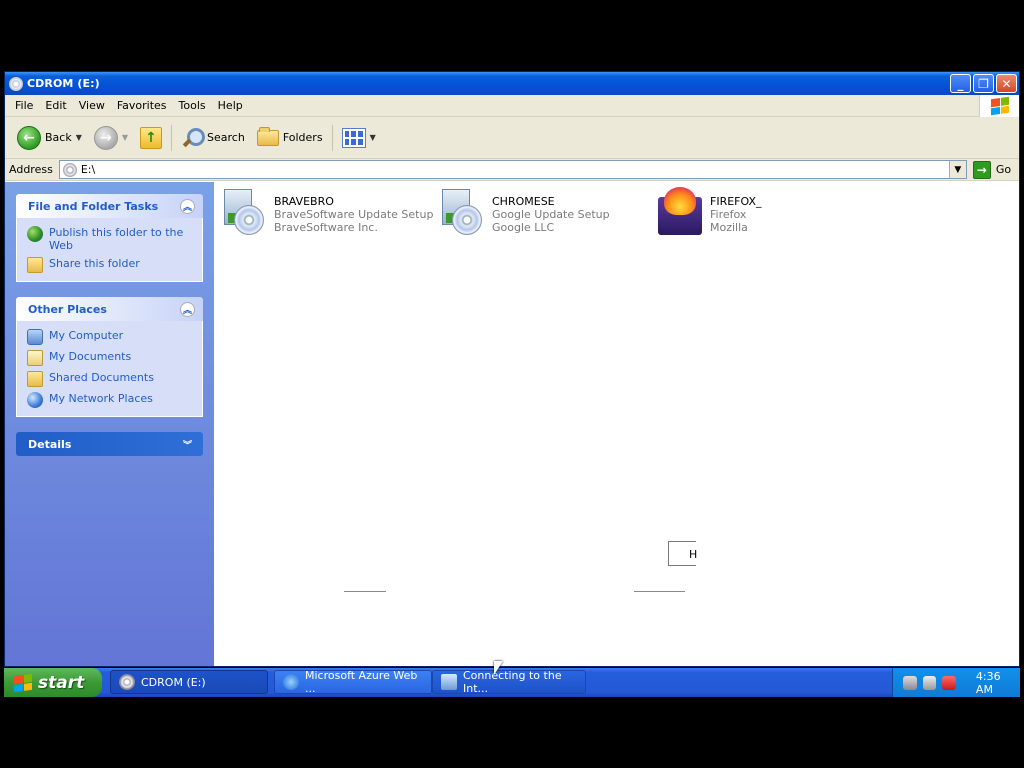 Image resolution: width=1024 pixels, height=768 pixels. I want to click on window-title: CDROM (E:), so click(63, 83).